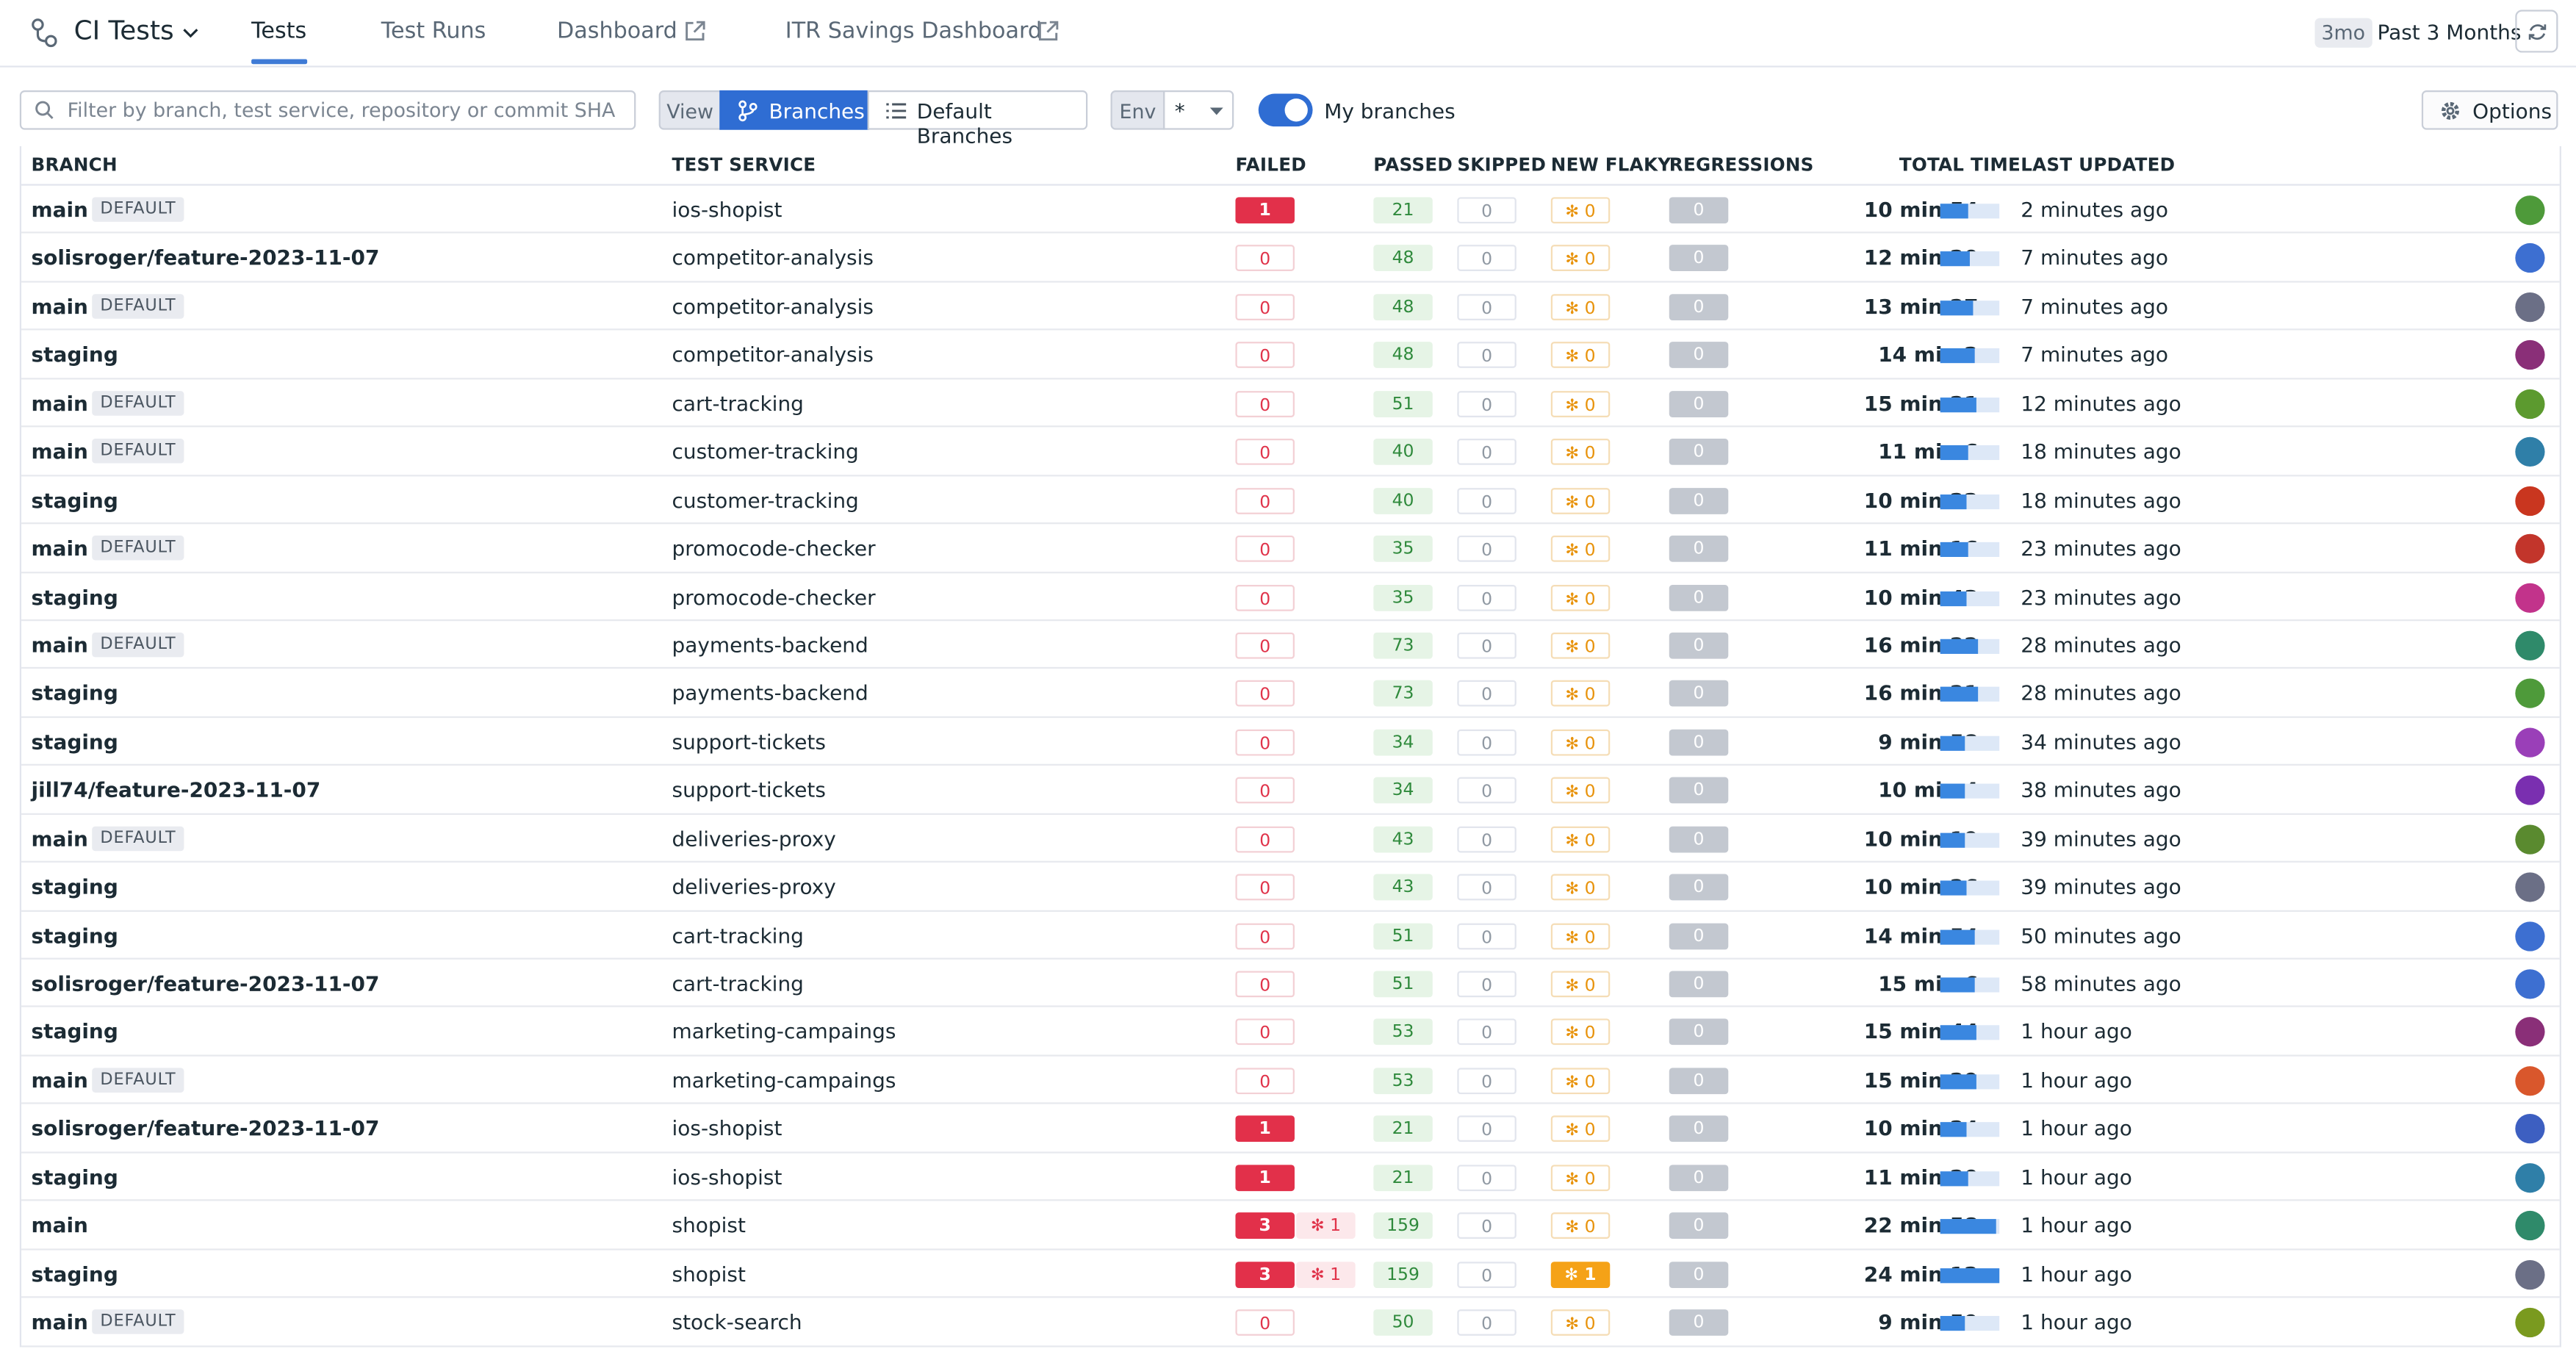 This screenshot has width=2576, height=1349. I want to click on failed-count: 3, so click(1265, 1274).